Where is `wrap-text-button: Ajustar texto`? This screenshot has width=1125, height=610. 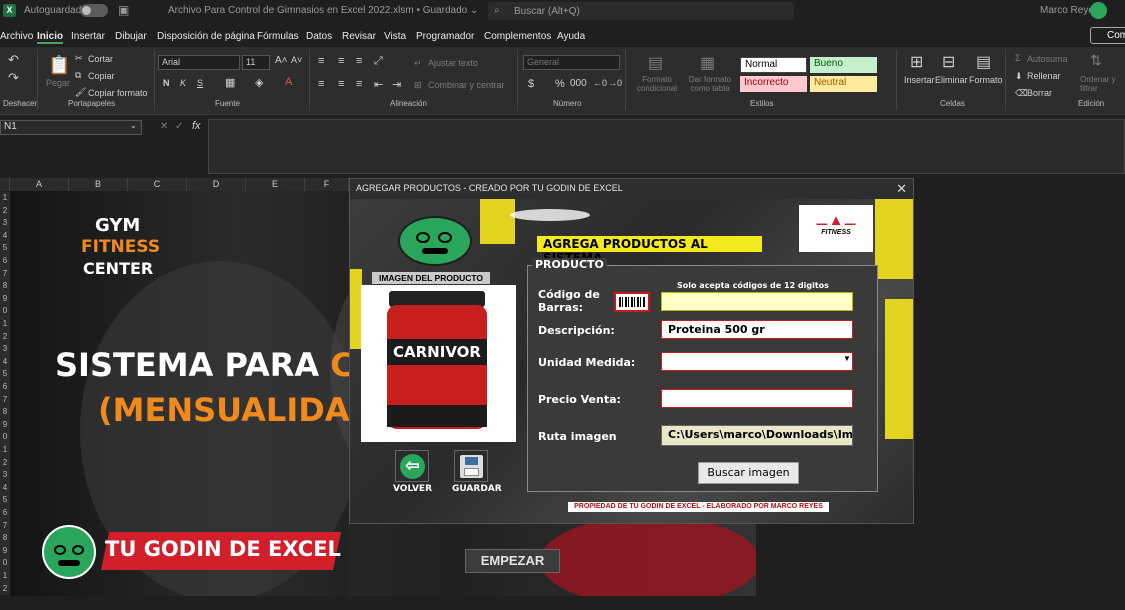
wrap-text-button: Ajustar texto is located at coordinates (453, 63).